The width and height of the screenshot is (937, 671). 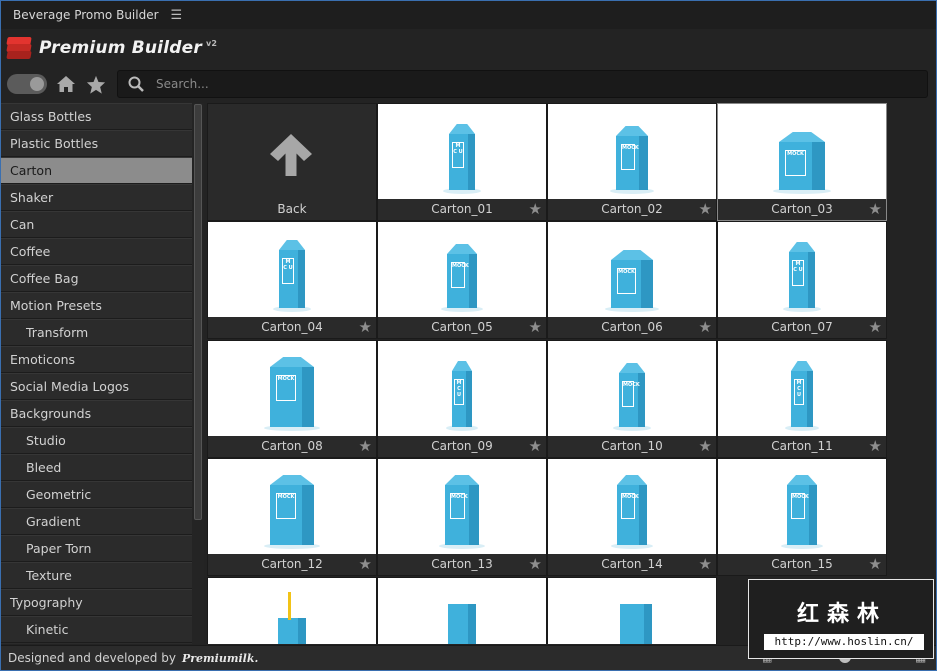 What do you see at coordinates (96, 413) in the screenshot?
I see `sidebar-item-backgrounds: Backgrounds` at bounding box center [96, 413].